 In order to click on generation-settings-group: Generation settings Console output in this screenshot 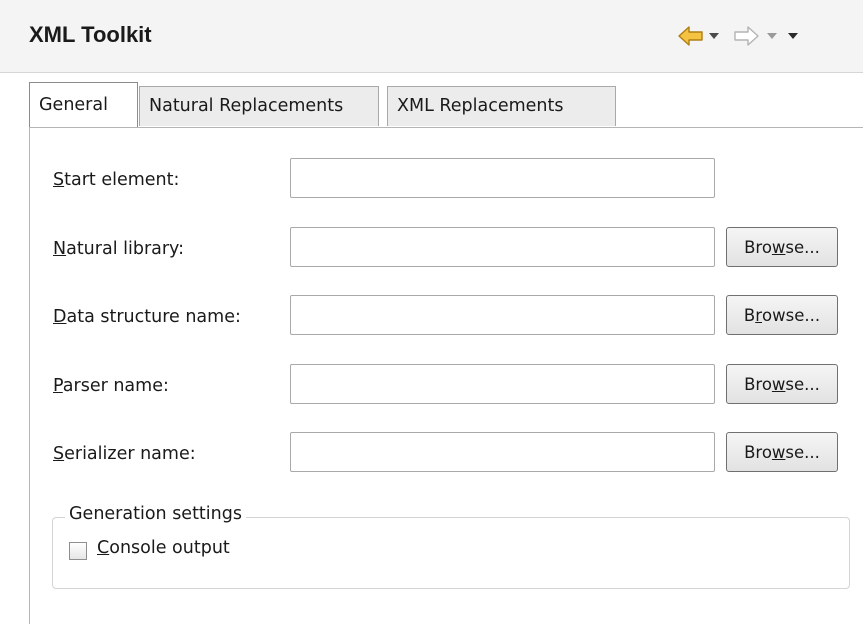, I will do `click(451, 546)`.